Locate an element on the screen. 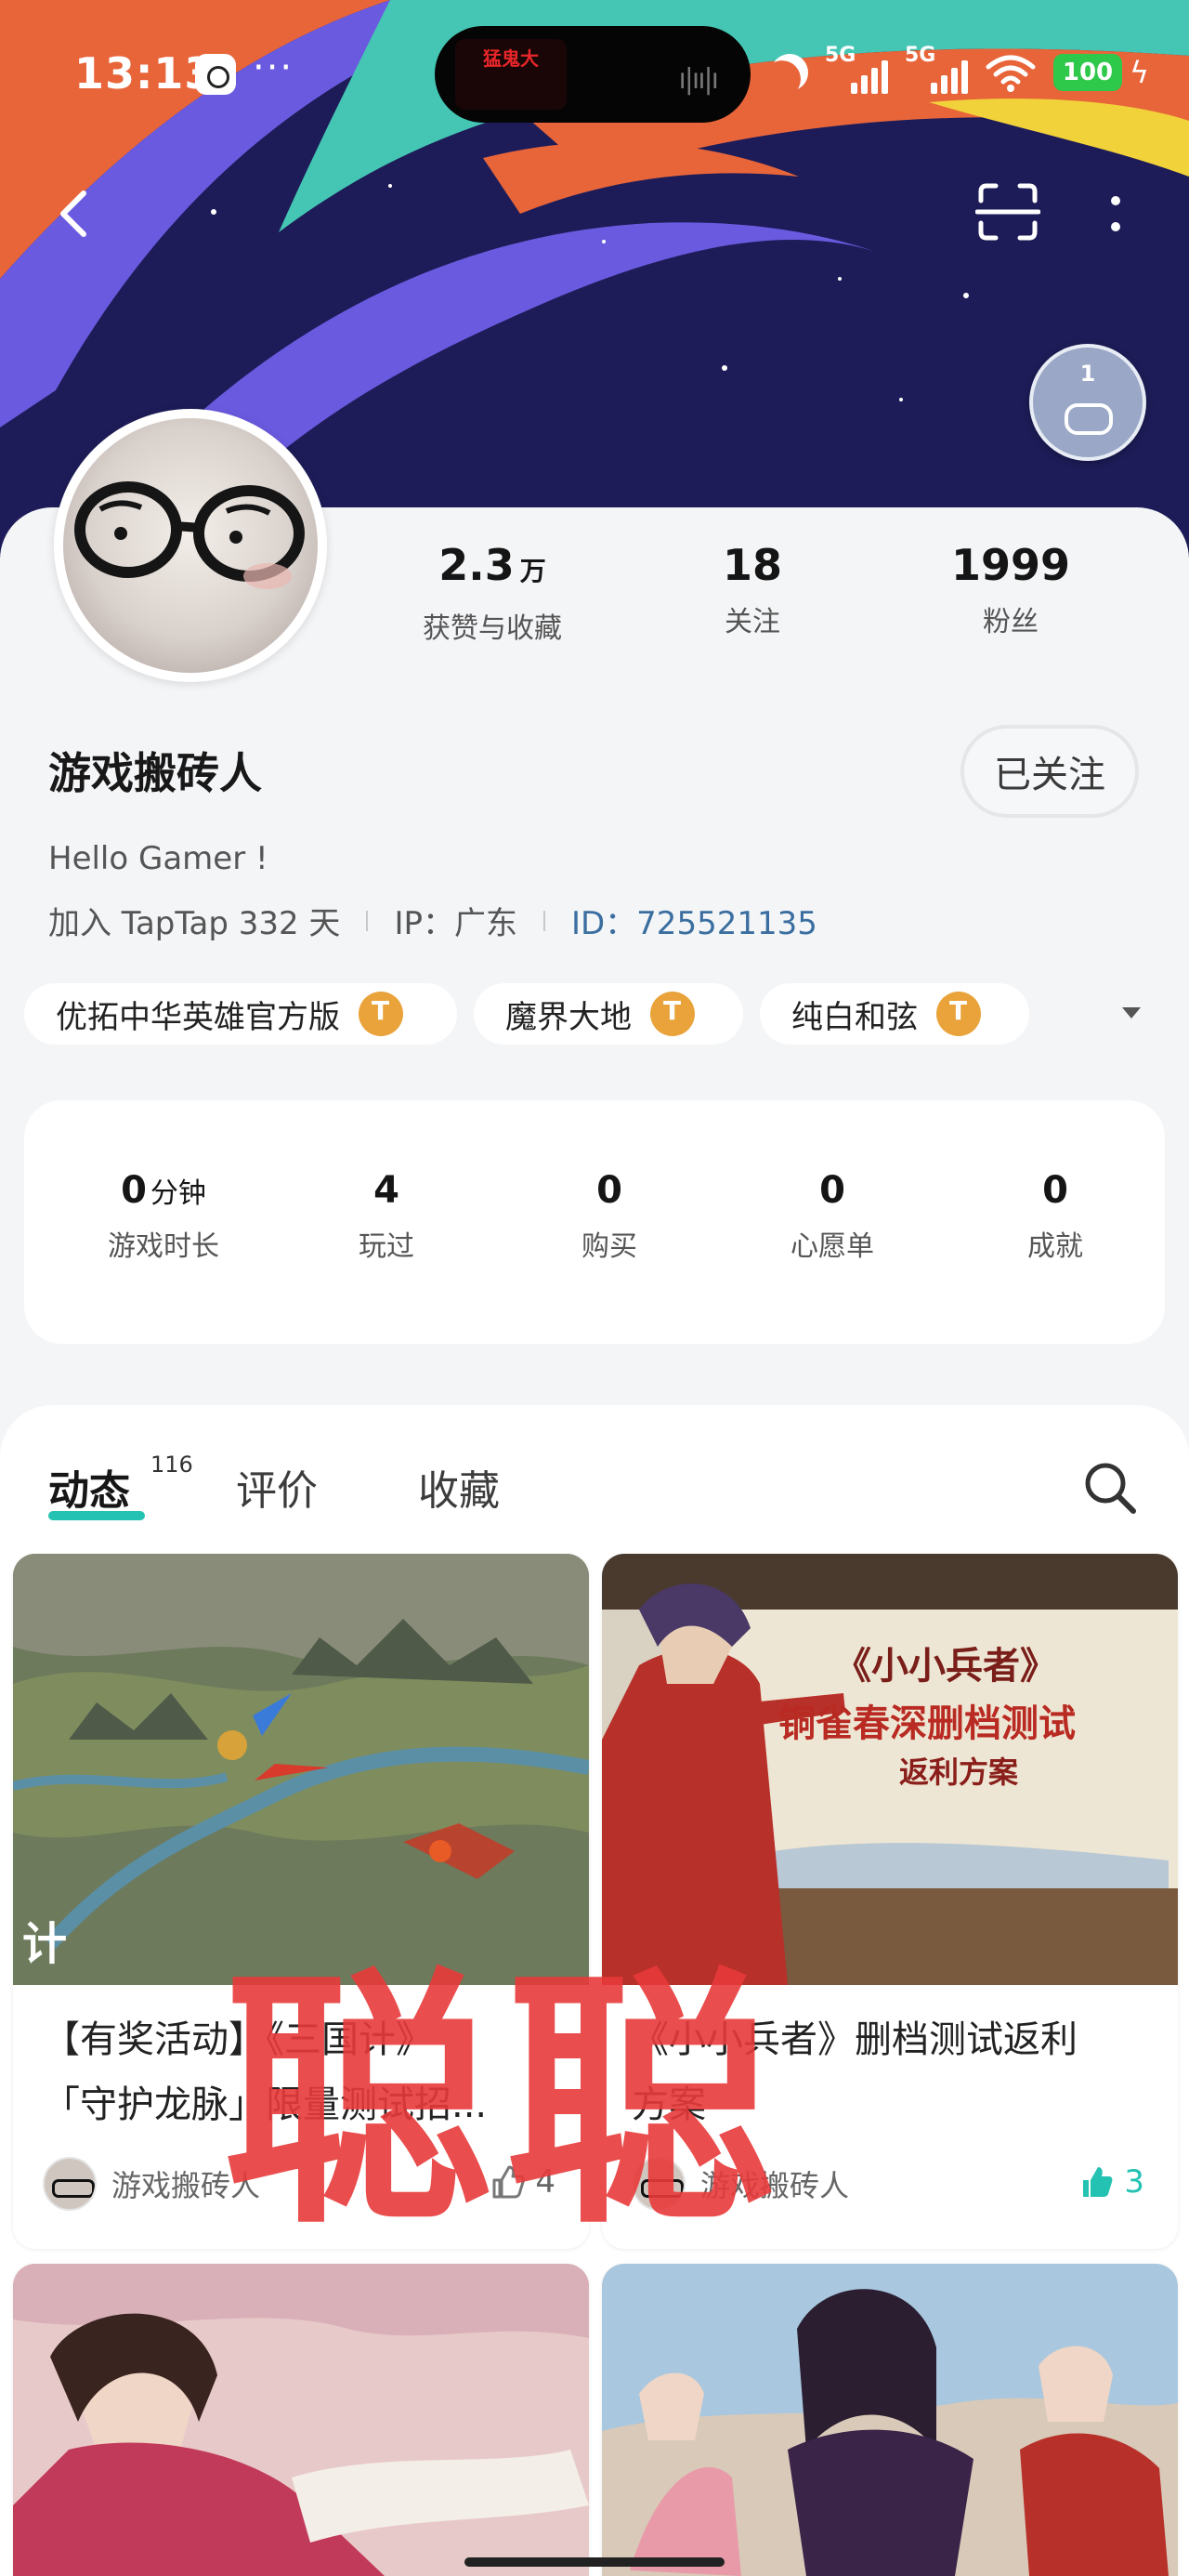 The height and width of the screenshot is (2576, 1189). play-stat-purchased: 0 购买 is located at coordinates (609, 1216).